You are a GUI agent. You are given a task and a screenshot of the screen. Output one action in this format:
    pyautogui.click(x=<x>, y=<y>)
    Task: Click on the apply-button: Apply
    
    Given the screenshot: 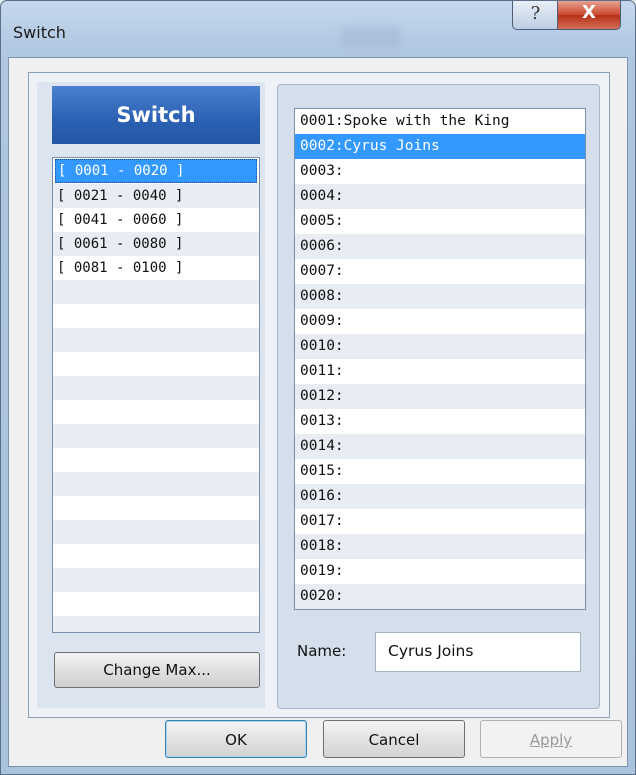 What is the action you would take?
    pyautogui.click(x=551, y=739)
    